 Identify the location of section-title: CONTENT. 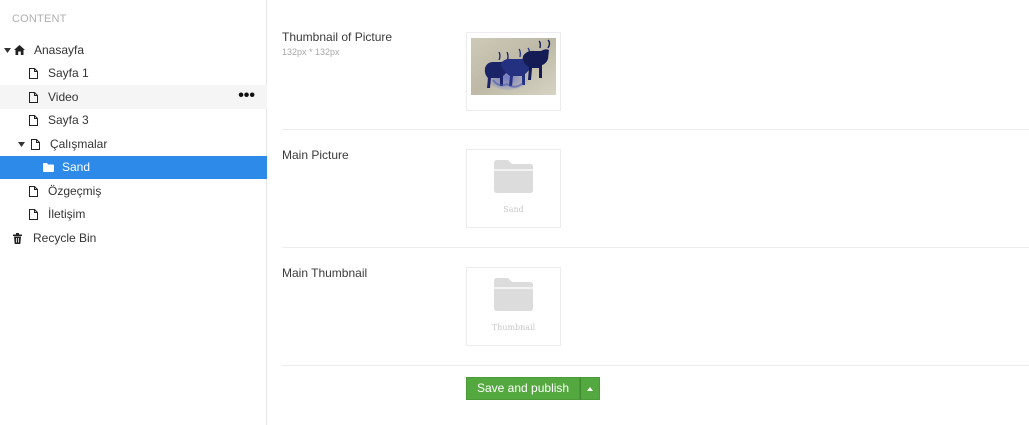
(39, 19).